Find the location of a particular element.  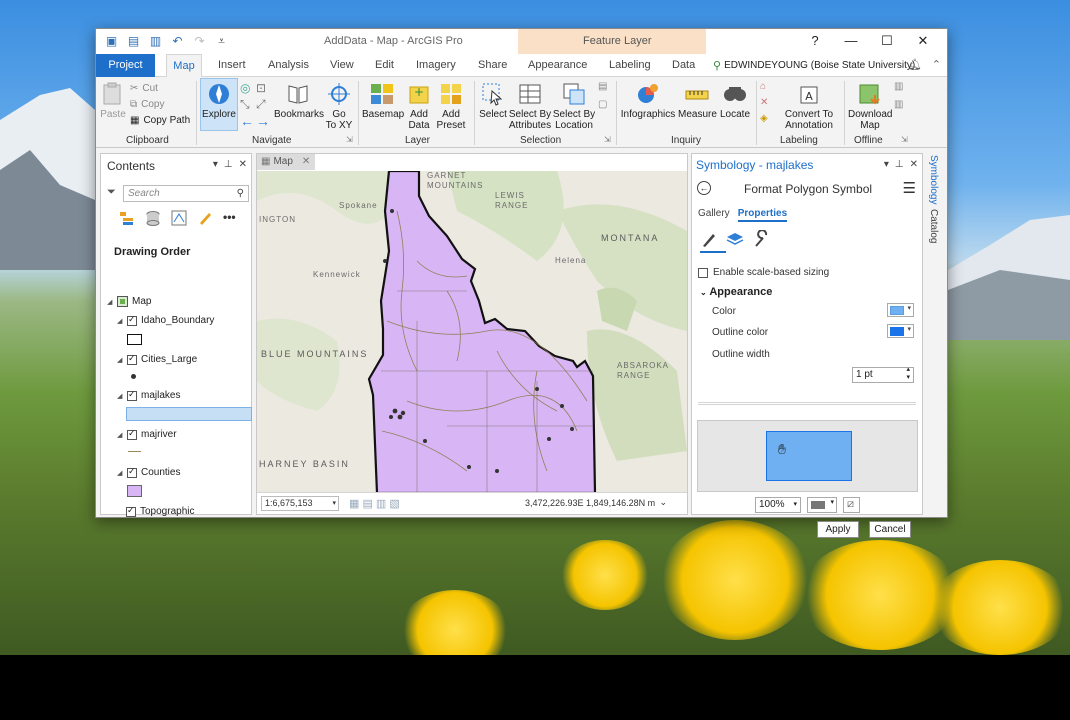

cut-button: ✂ Cut is located at coordinates (144, 88).